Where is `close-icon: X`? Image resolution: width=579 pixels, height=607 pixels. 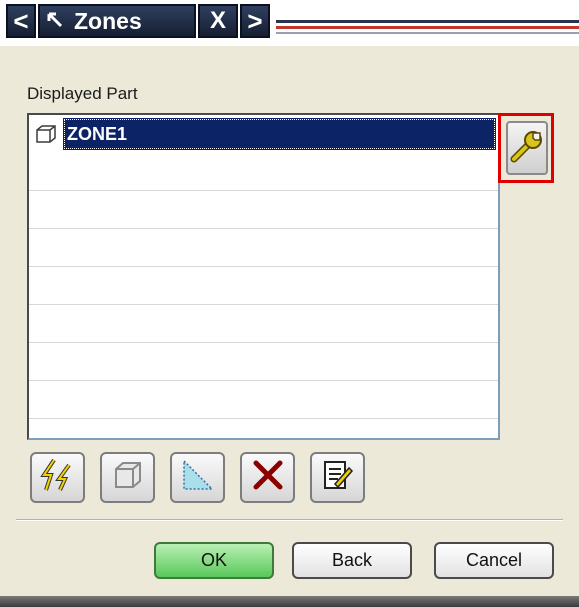
close-icon: X is located at coordinates (217, 20).